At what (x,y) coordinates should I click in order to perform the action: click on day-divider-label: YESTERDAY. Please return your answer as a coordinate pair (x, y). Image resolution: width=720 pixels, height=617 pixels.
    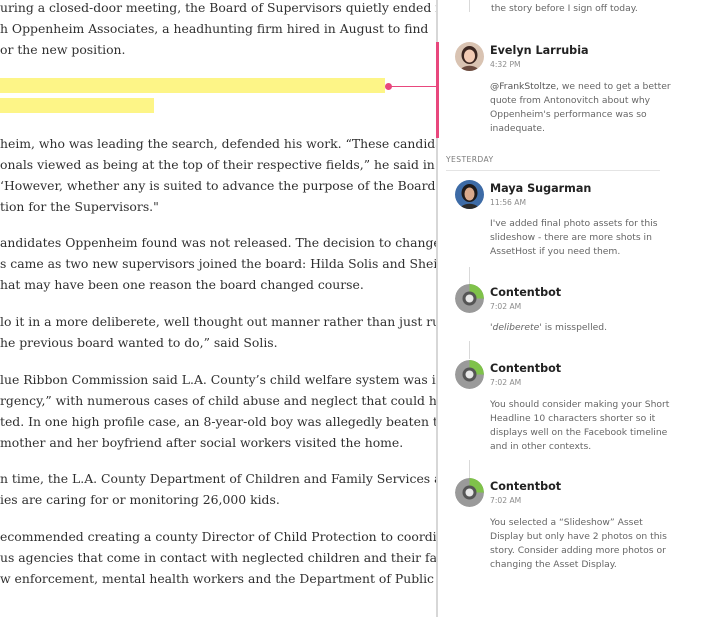
    Looking at the image, I should click on (470, 159).